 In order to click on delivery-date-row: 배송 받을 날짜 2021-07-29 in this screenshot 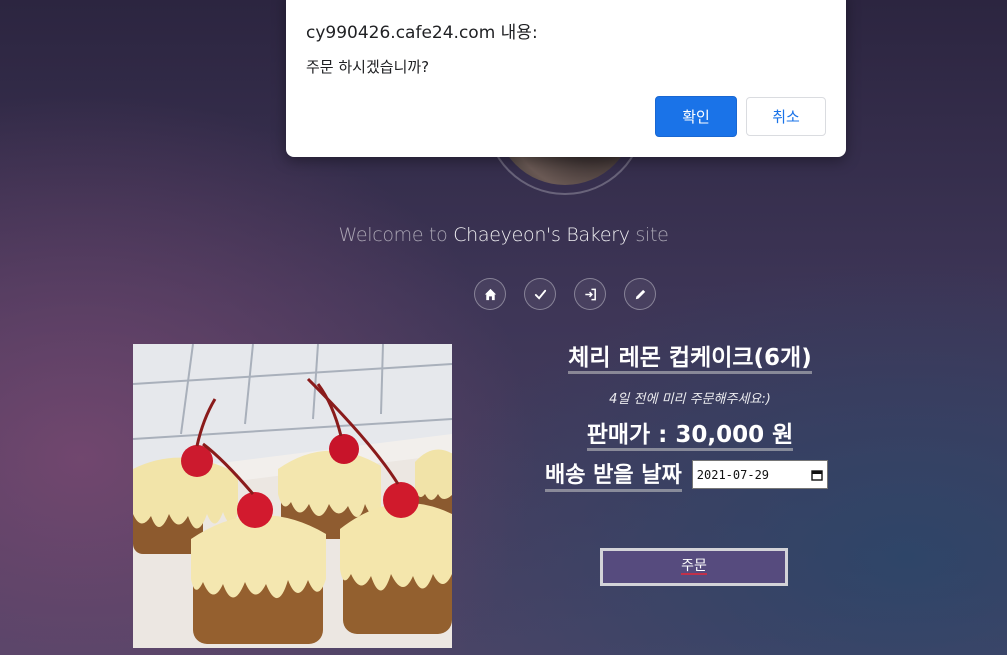, I will do `click(686, 474)`.